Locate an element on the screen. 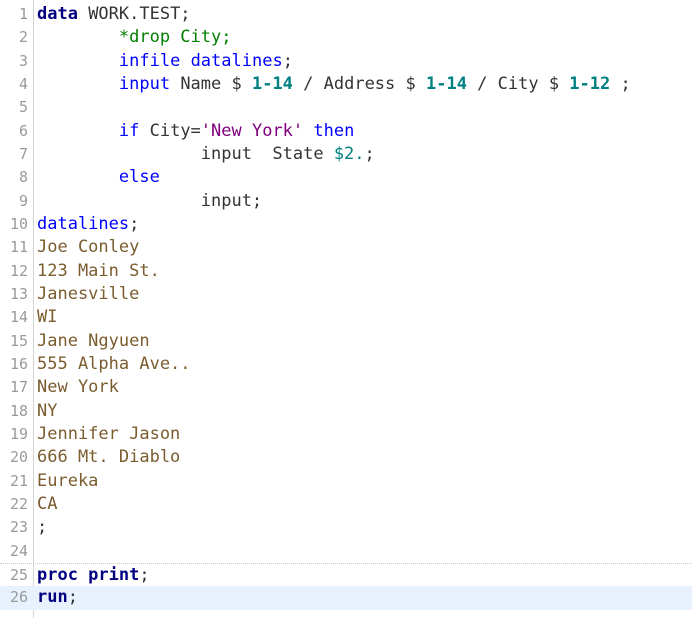 The image size is (692, 618). code-token: else is located at coordinates (139, 177).